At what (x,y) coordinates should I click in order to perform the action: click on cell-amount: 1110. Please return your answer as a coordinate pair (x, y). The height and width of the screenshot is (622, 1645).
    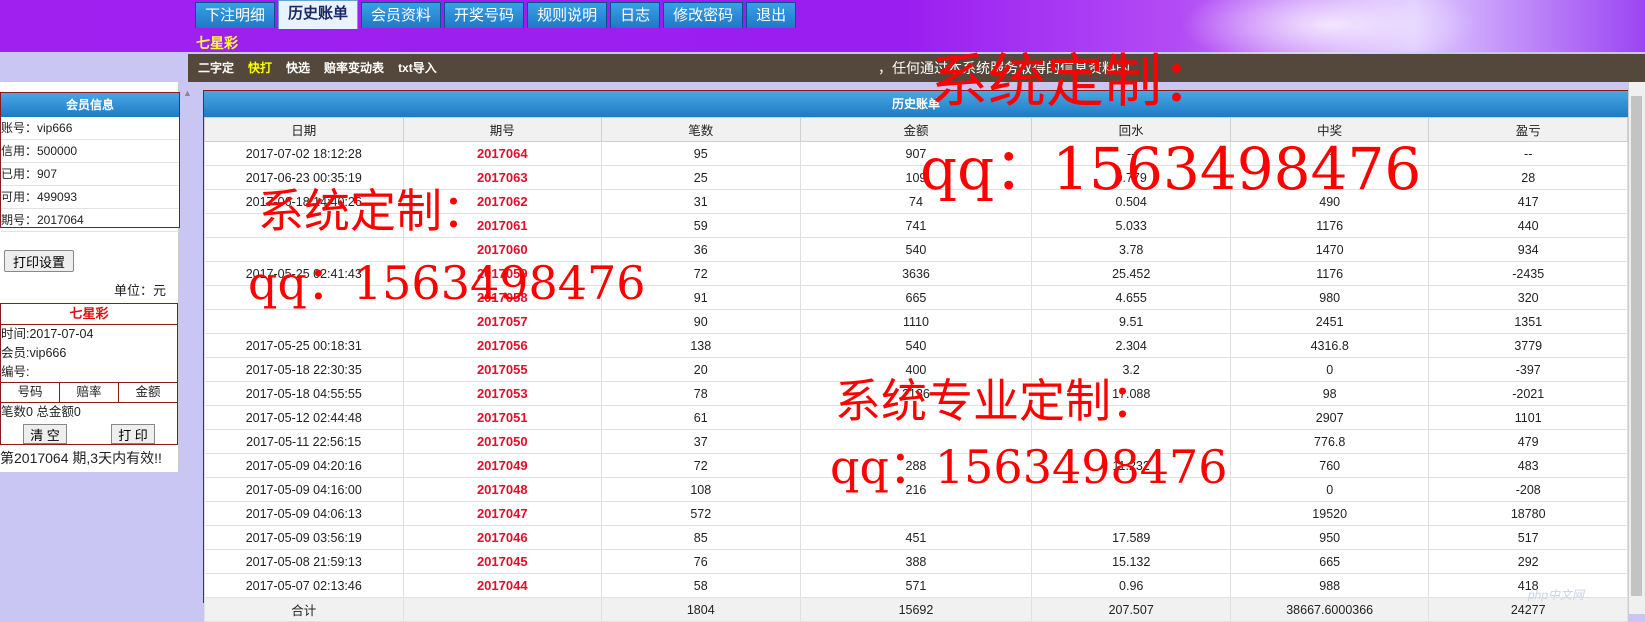
    Looking at the image, I should click on (916, 321).